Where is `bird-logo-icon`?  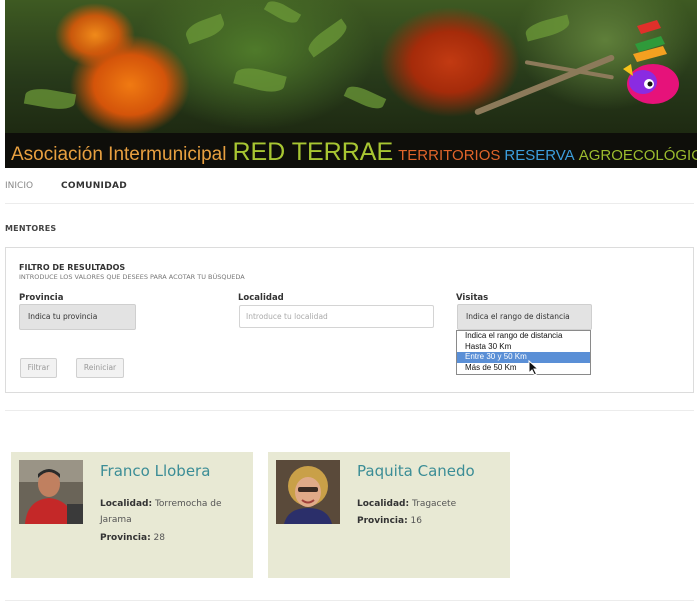 bird-logo-icon is located at coordinates (651, 62).